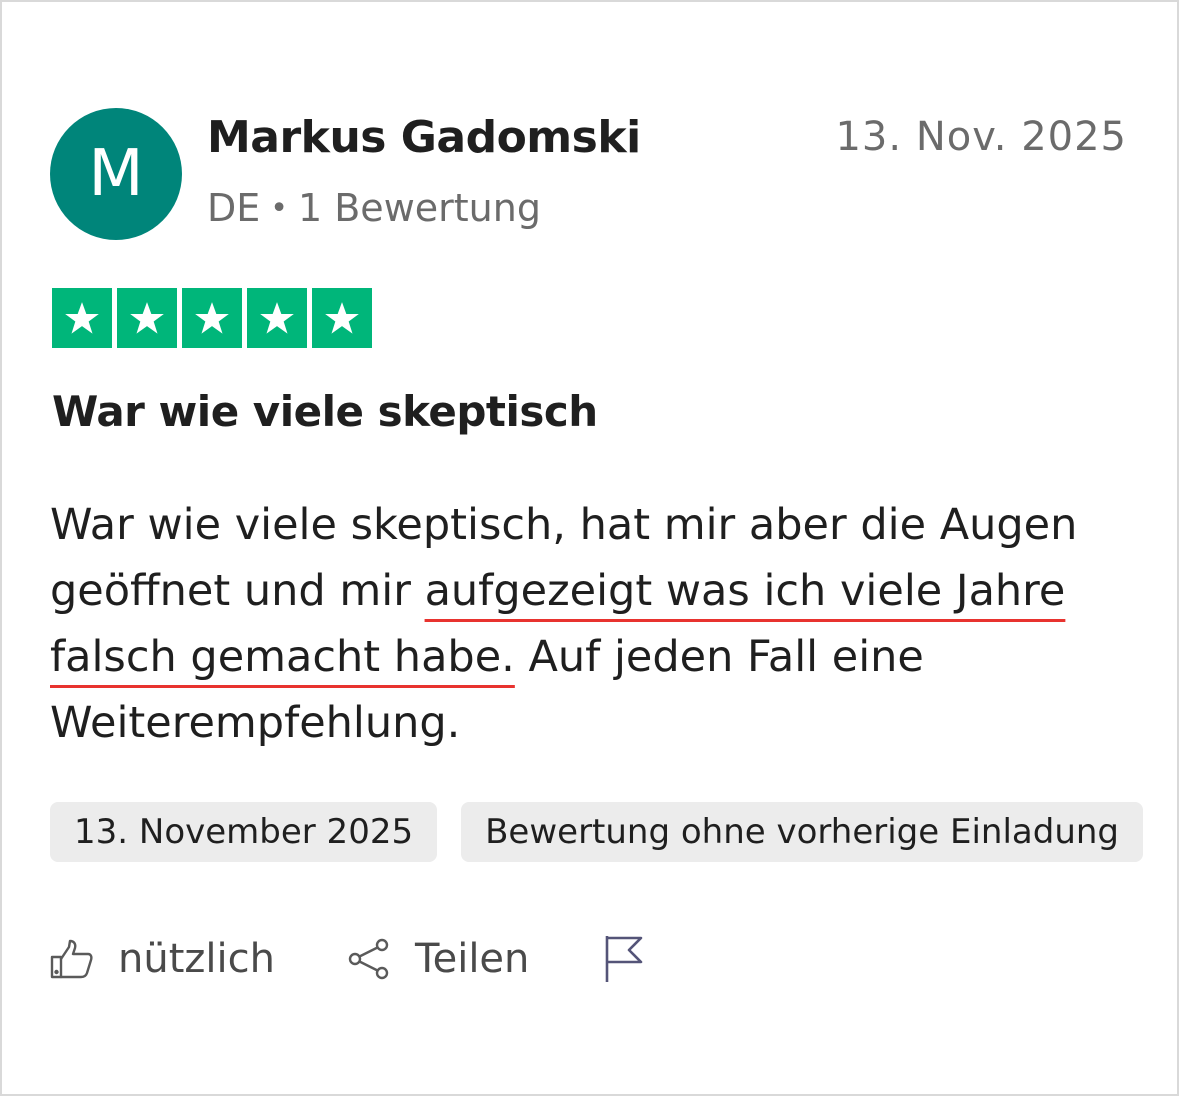  What do you see at coordinates (282, 657) in the screenshot?
I see `highlighted-text: falsch gemacht habe.` at bounding box center [282, 657].